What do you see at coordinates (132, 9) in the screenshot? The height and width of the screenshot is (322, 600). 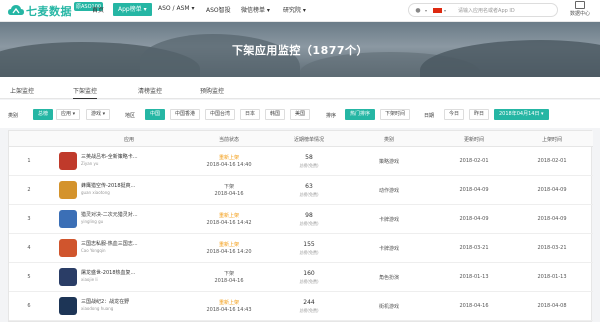 I see `nav-app-rankings: App榜单 ▾` at bounding box center [132, 9].